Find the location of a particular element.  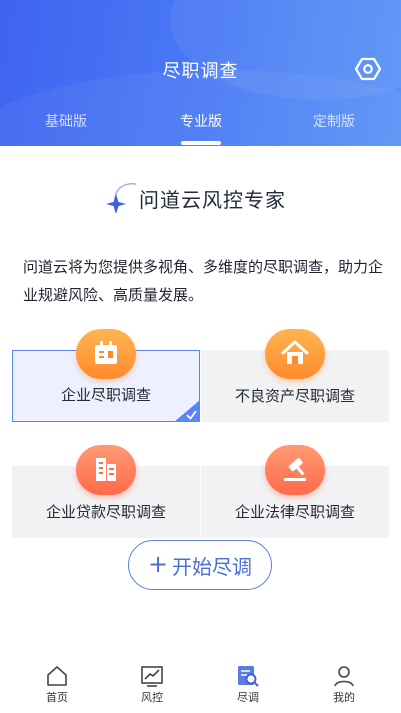

nav-label: 尽调 is located at coordinates (248, 697).